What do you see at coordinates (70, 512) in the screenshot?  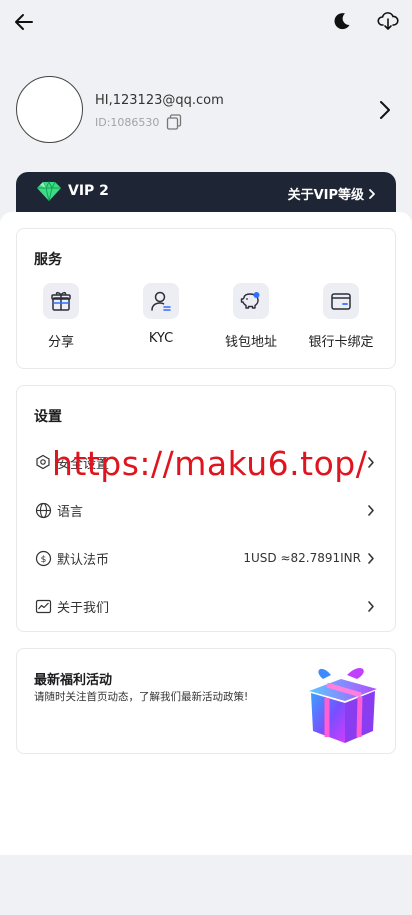 I see `setting-label: 语言` at bounding box center [70, 512].